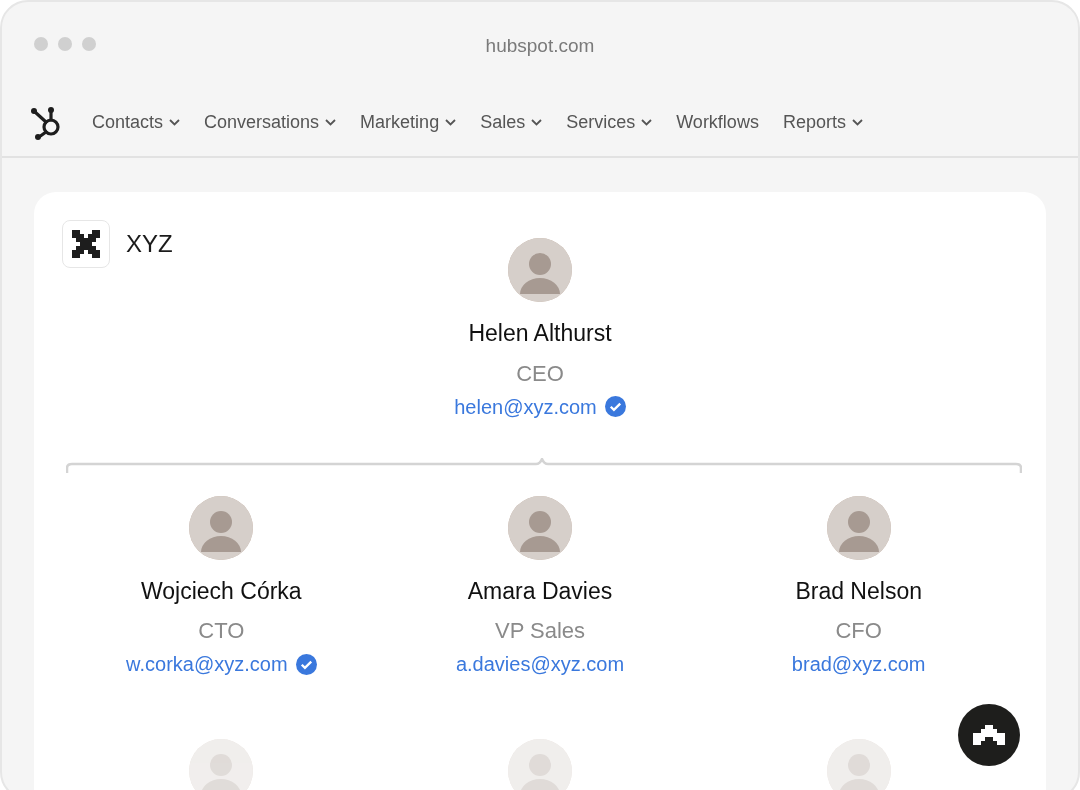  I want to click on nav-menu-item: Reports, so click(822, 122).